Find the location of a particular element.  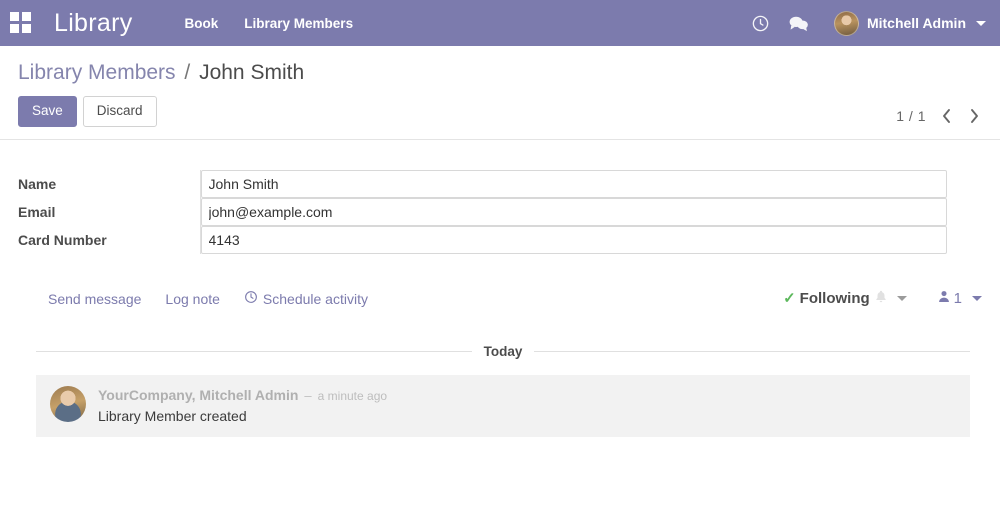

name-input is located at coordinates (573, 183).